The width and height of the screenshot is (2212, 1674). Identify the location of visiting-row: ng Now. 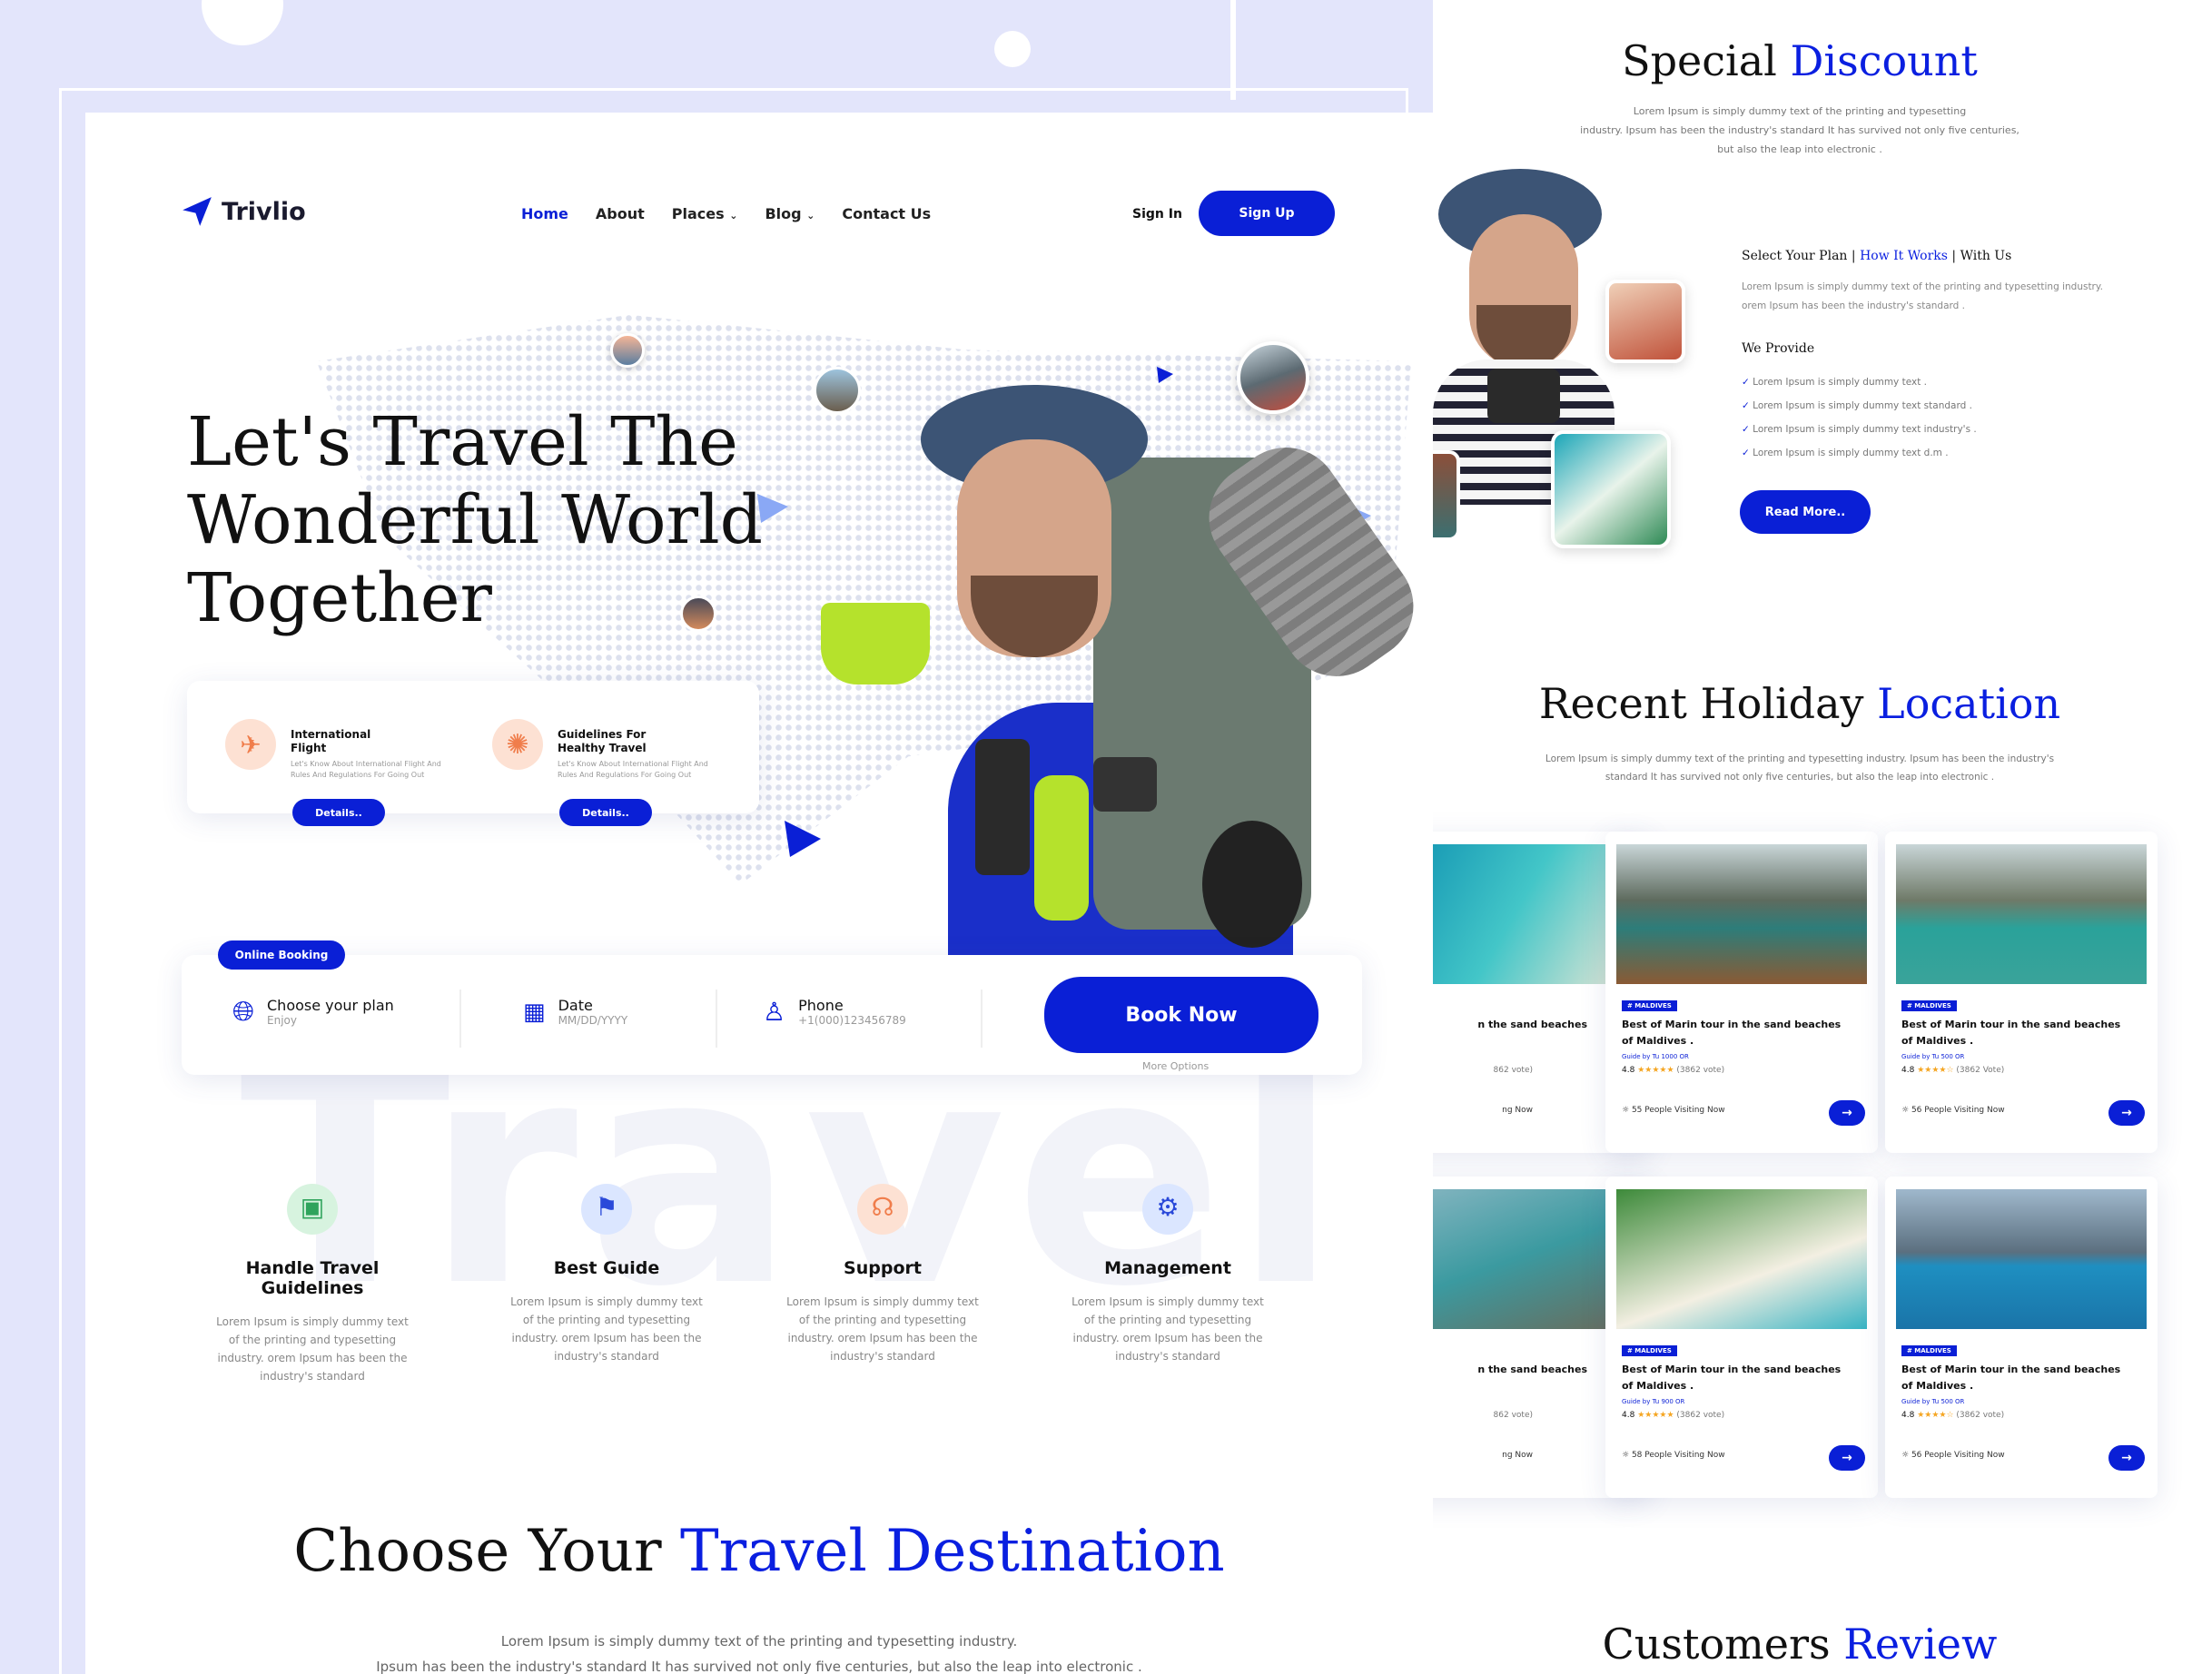
(1518, 1455).